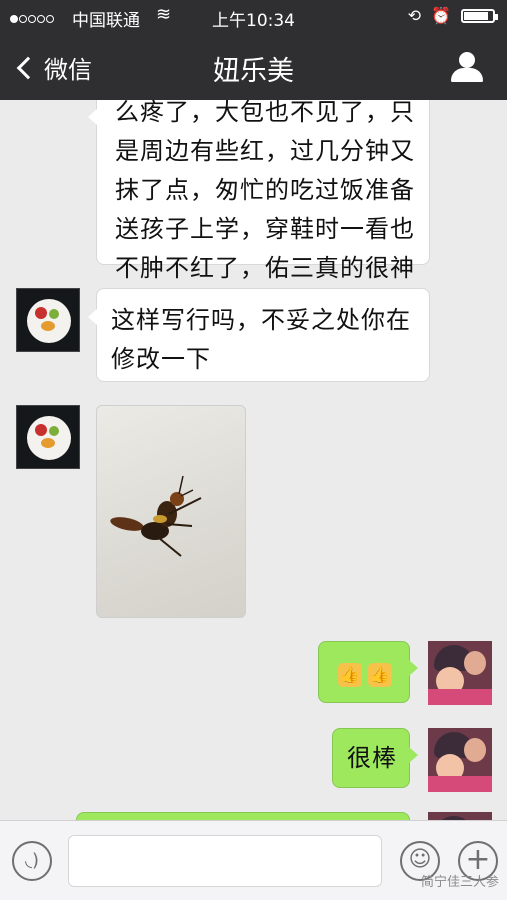 The height and width of the screenshot is (900, 507). I want to click on message-line: 这样写行吗，不妥之处你在, so click(261, 320).